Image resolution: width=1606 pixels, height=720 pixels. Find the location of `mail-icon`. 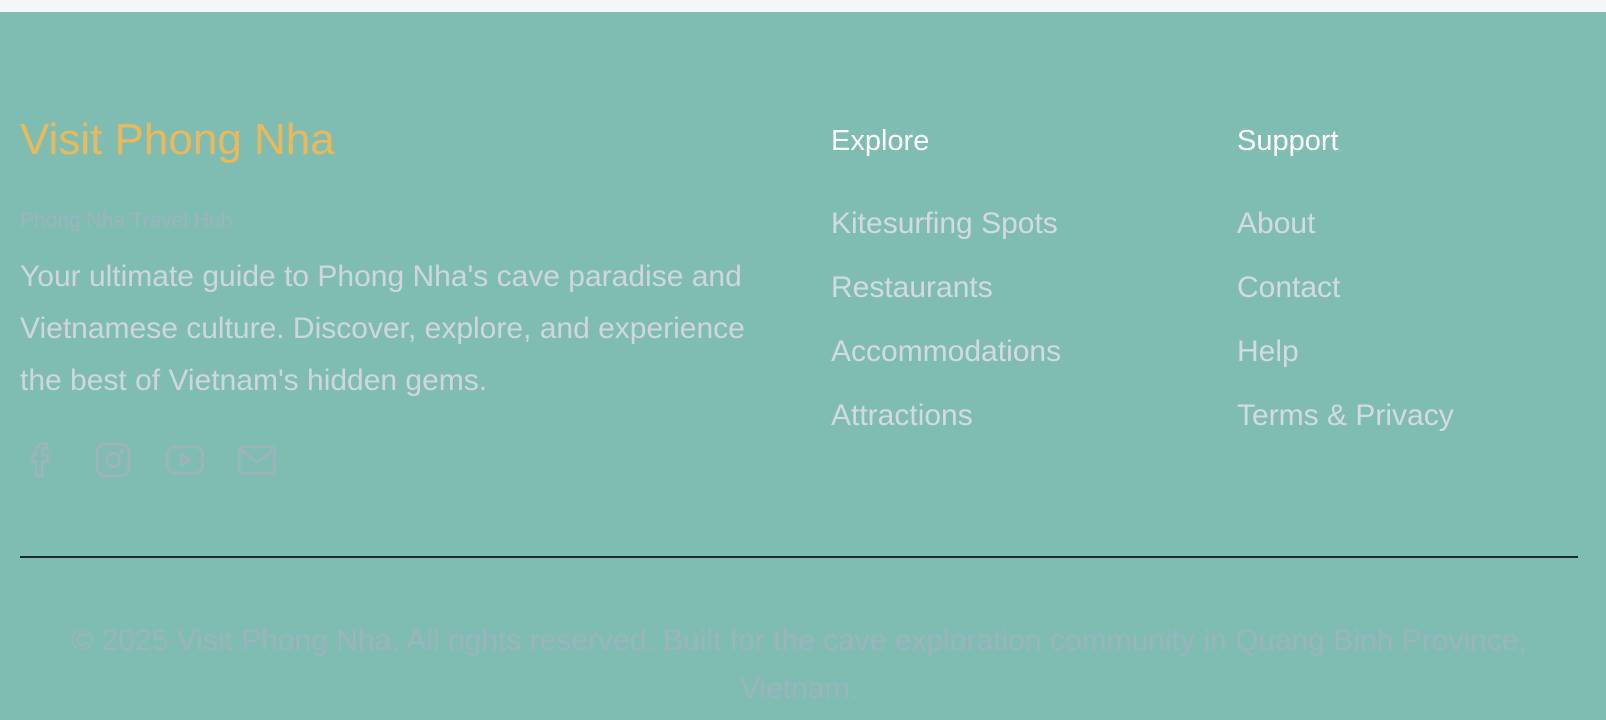

mail-icon is located at coordinates (257, 460).